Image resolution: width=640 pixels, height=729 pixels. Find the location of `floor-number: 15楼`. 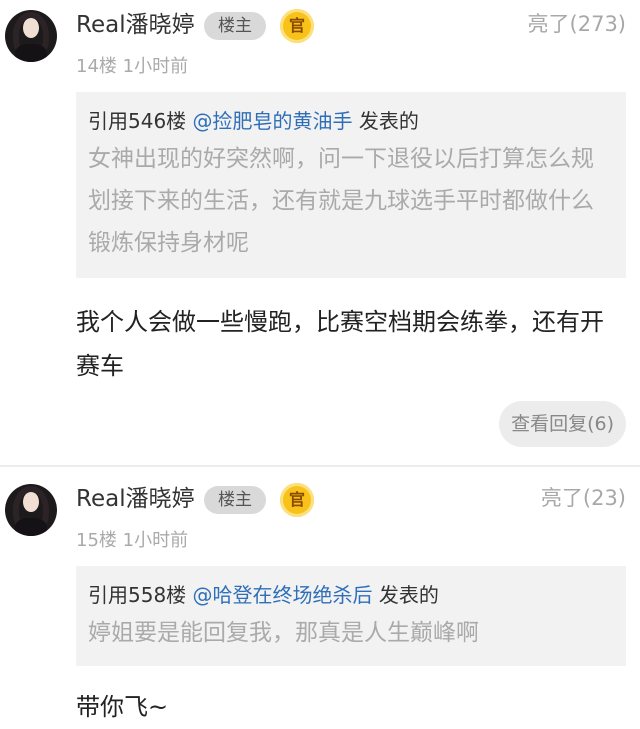

floor-number: 15楼 is located at coordinates (96, 540).